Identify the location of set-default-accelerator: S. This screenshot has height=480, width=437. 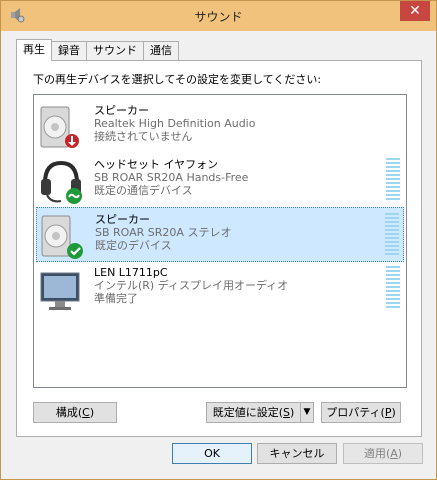
(286, 412).